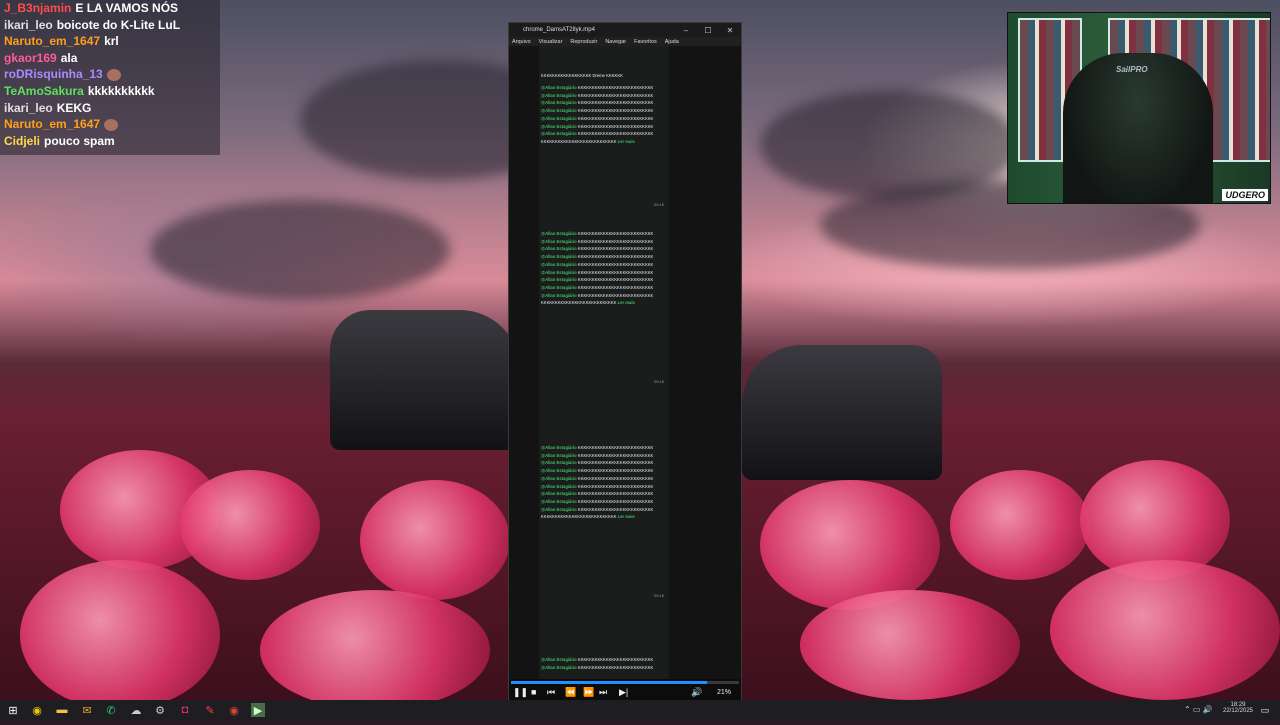  What do you see at coordinates (672, 42) in the screenshot?
I see `menu-ajuda: Ajuda` at bounding box center [672, 42].